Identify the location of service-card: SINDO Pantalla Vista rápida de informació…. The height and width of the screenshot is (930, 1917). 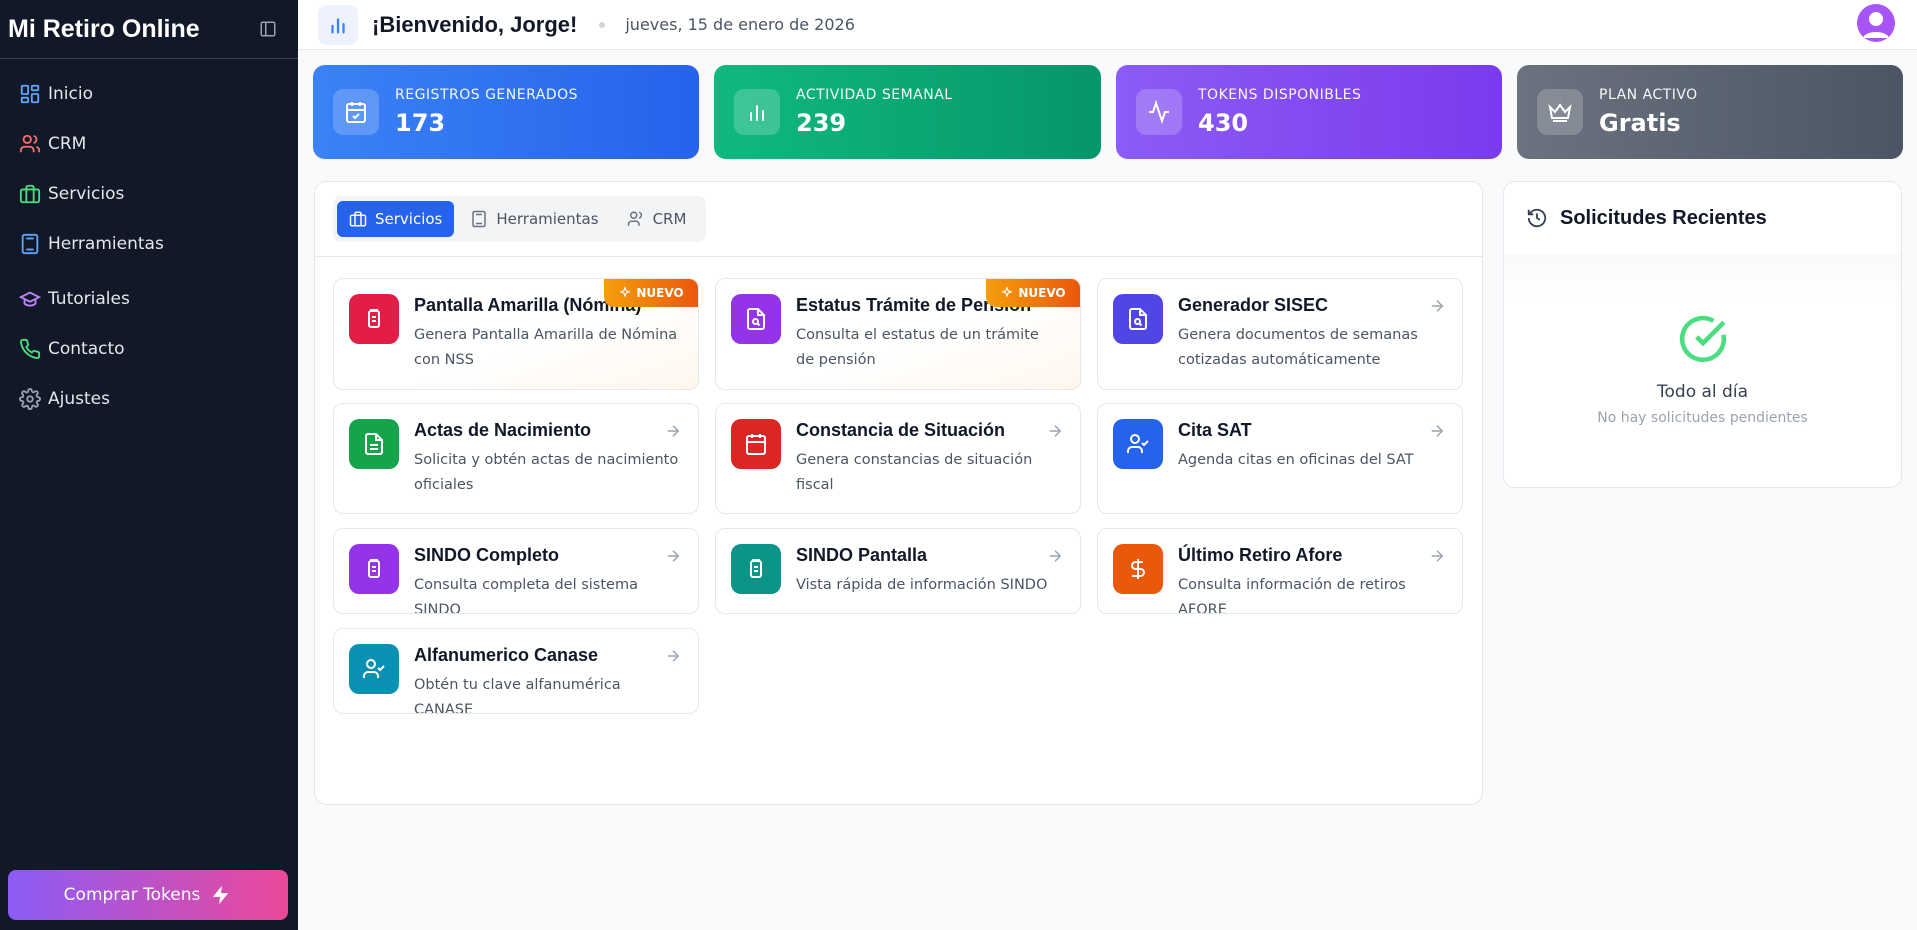
(898, 571).